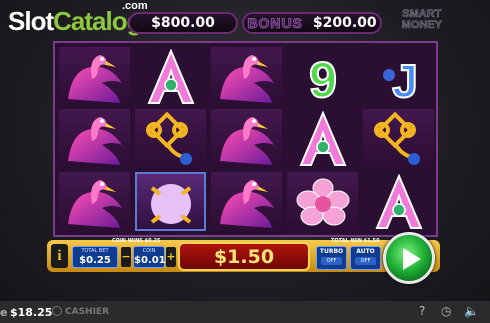  I want to click on balance-value: $18.25, so click(31, 312).